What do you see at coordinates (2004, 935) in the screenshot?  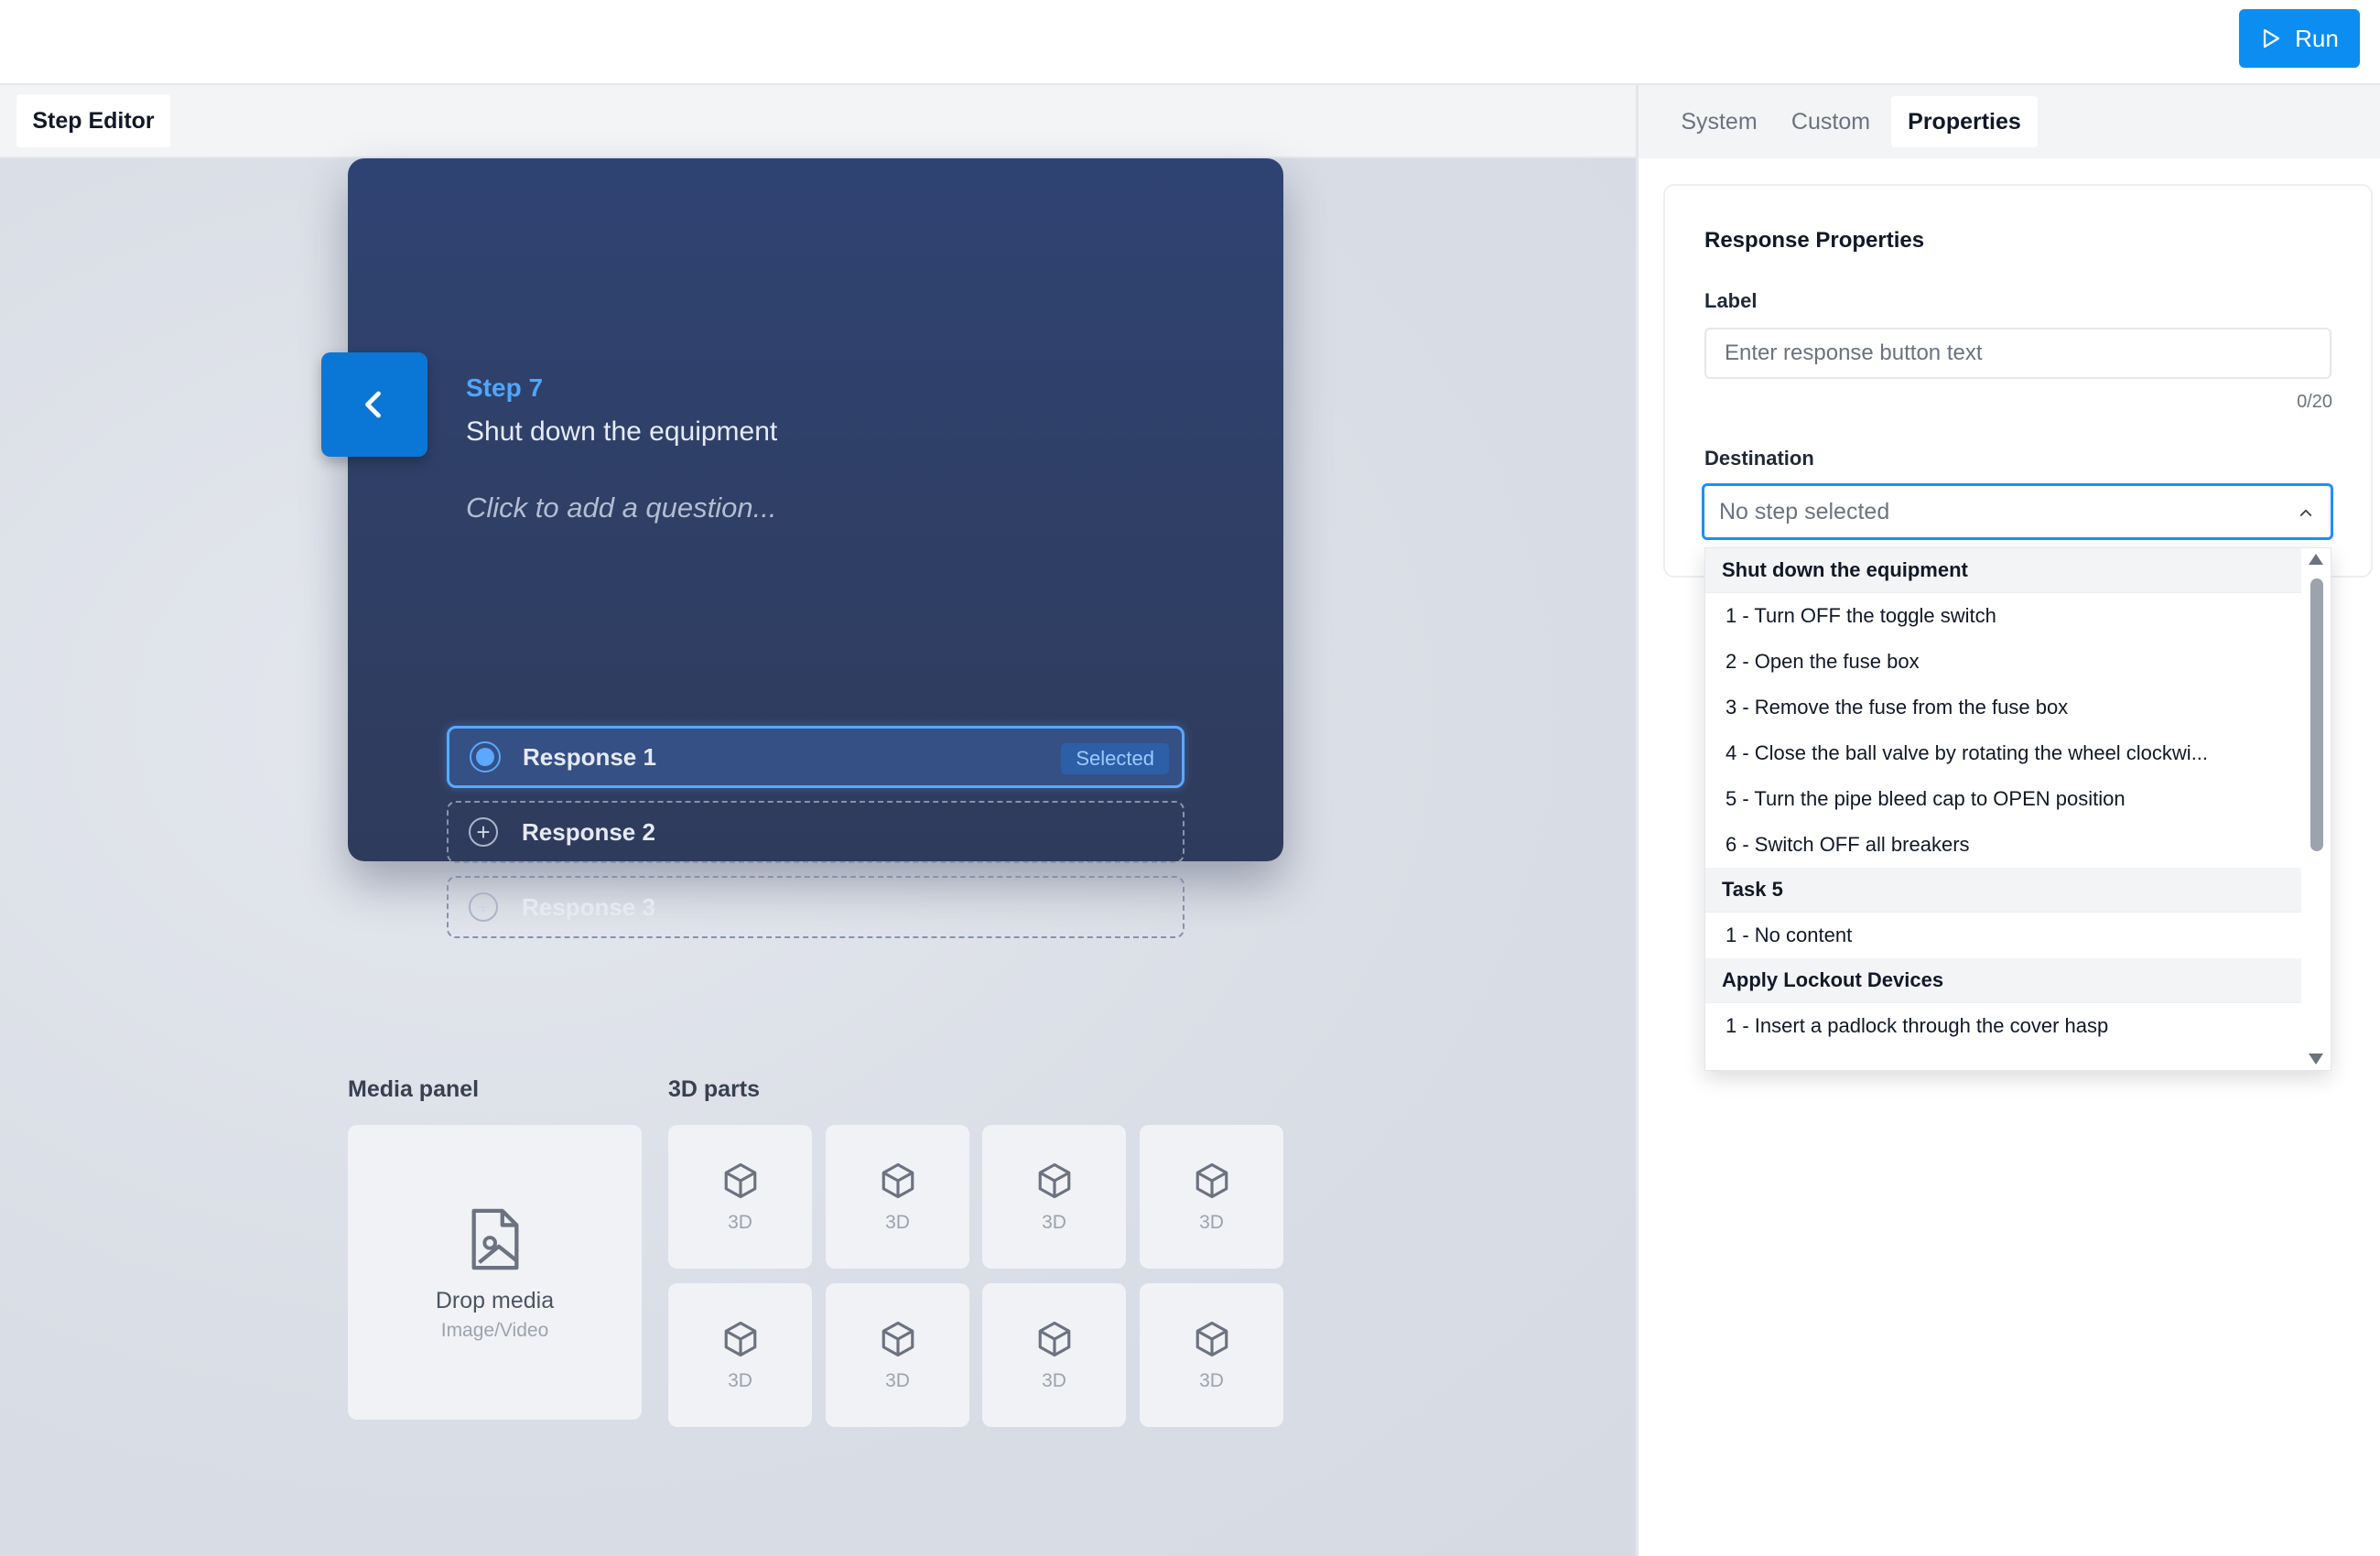 I see `dropdown-option: 1 - No content` at bounding box center [2004, 935].